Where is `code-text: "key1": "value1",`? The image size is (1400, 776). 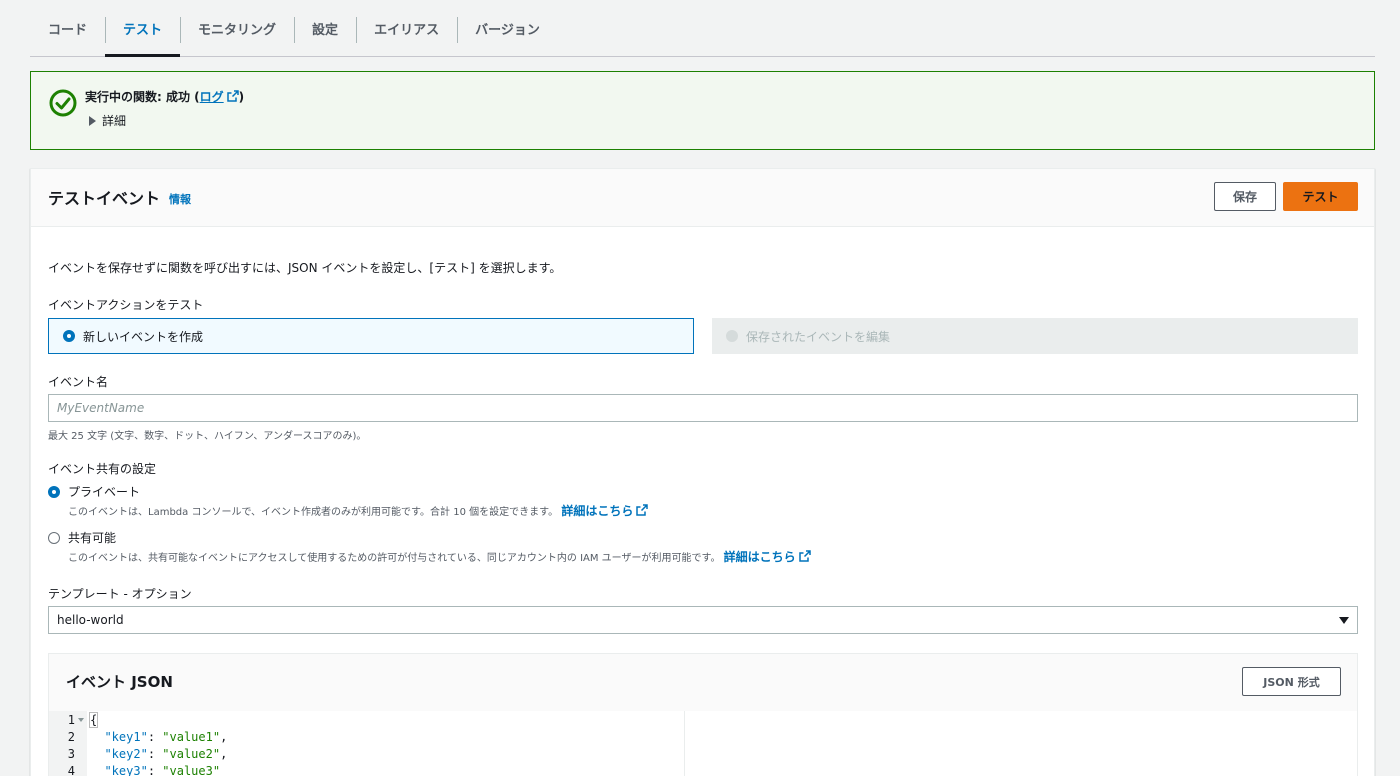 code-text: "key1": "value1", is located at coordinates (166, 736).